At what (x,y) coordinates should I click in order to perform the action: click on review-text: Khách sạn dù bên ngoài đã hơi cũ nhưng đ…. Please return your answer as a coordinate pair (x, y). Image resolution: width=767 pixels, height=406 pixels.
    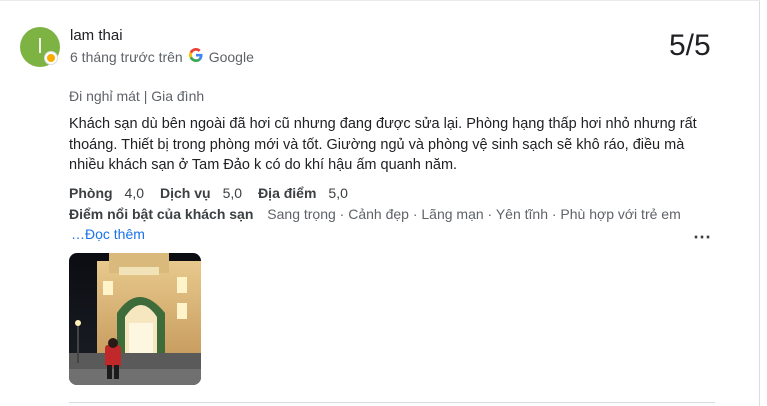
    Looking at the image, I should click on (383, 144).